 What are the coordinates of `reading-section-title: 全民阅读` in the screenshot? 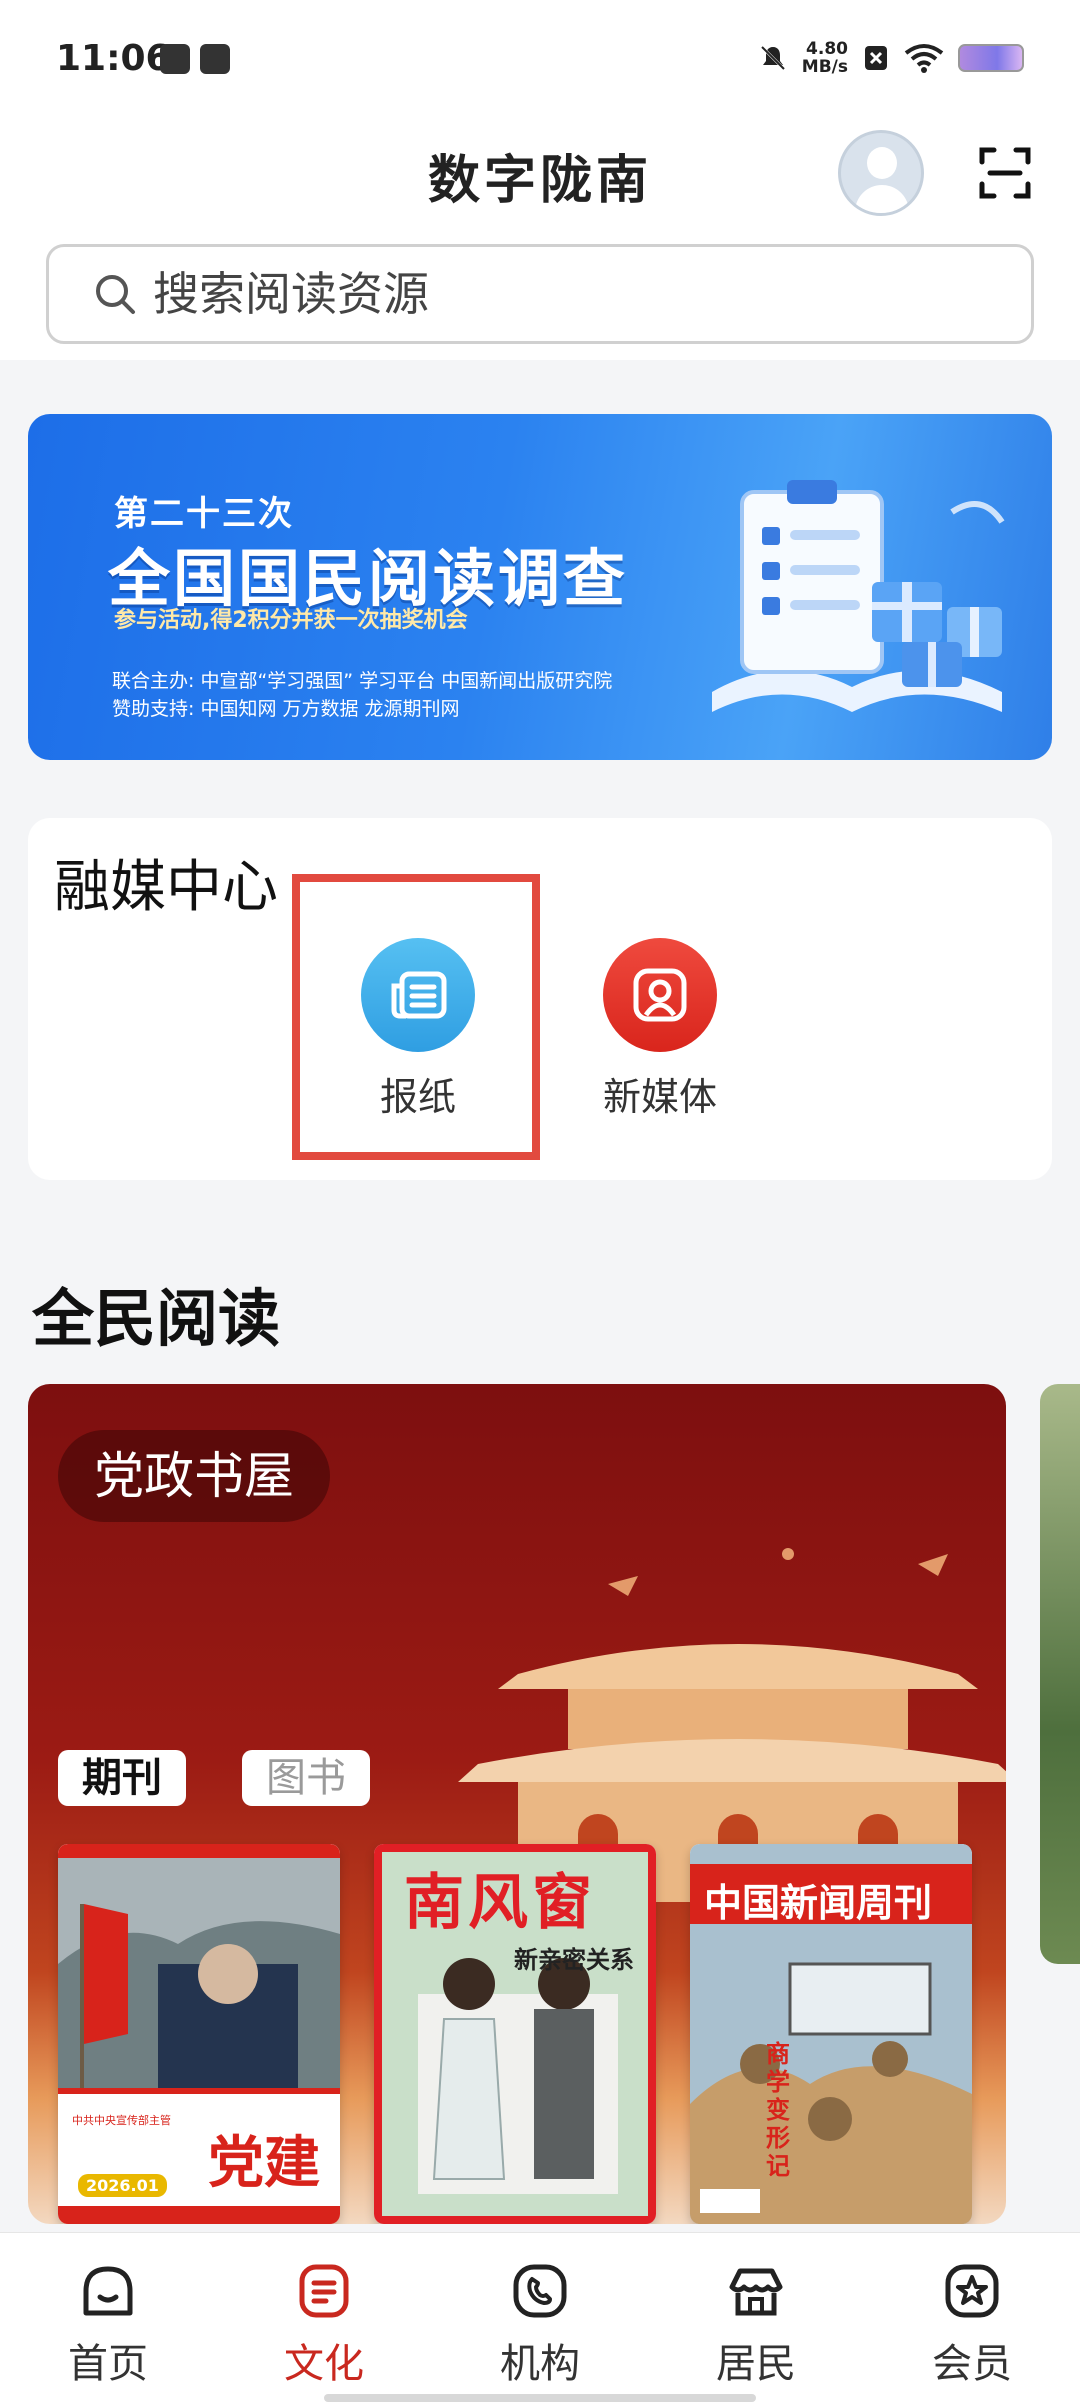 It's located at (156, 1318).